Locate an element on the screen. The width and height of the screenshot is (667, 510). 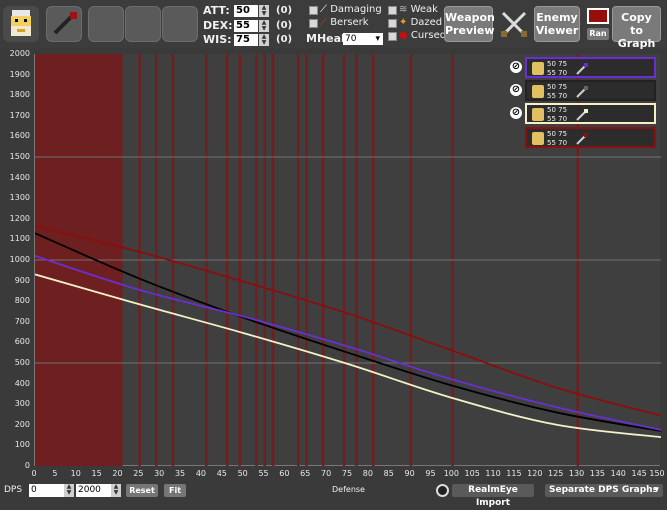
character-icon is located at coordinates (21, 23).